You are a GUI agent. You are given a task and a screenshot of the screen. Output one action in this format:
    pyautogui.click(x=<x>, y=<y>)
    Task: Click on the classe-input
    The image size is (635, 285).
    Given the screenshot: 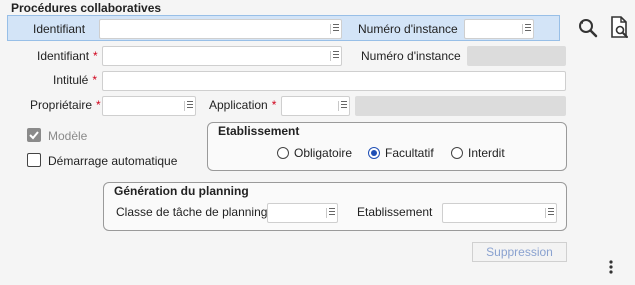 What is the action you would take?
    pyautogui.click(x=302, y=213)
    